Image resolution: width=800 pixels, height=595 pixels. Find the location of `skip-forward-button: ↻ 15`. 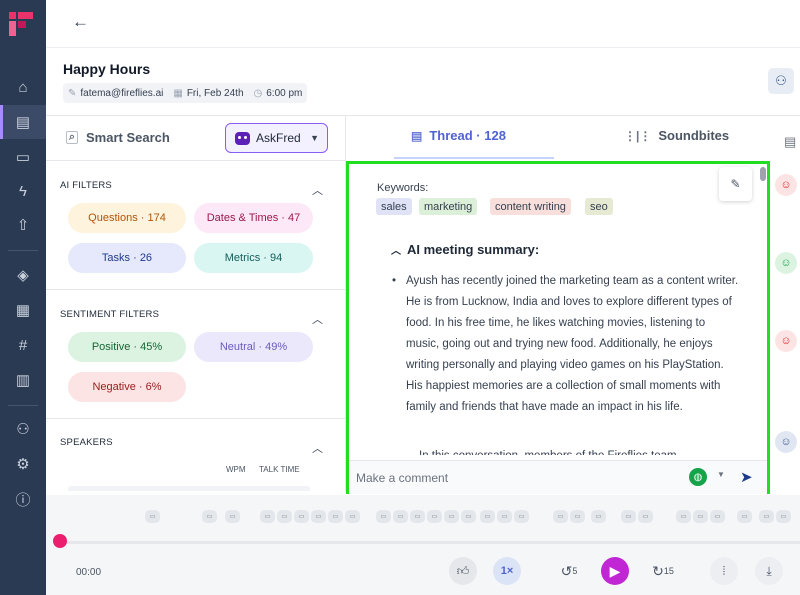

skip-forward-button: ↻ 15 is located at coordinates (663, 571).